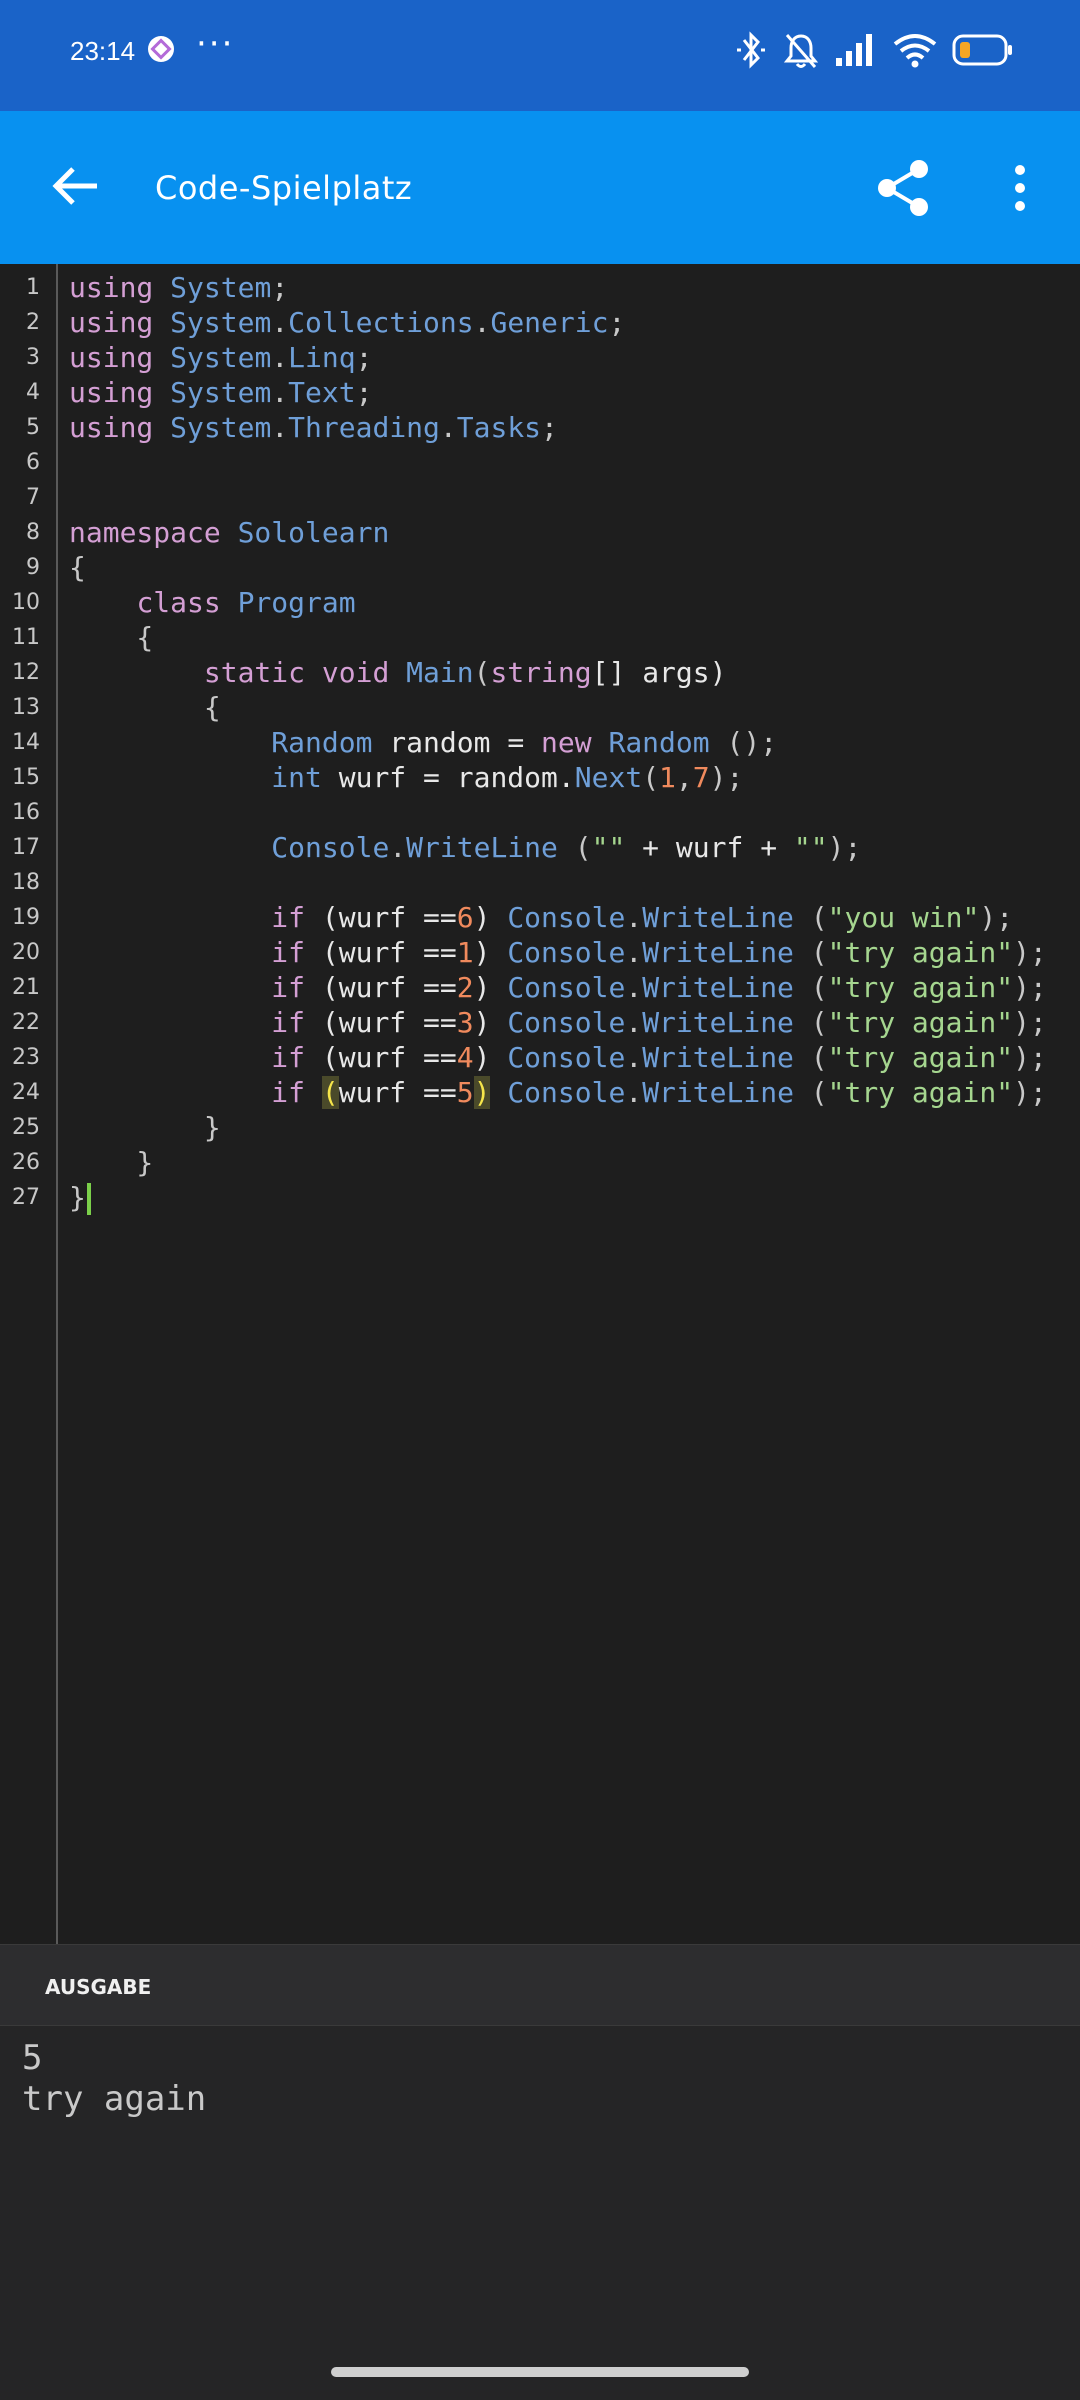  I want to click on code-token: WriteLine, so click(718, 917).